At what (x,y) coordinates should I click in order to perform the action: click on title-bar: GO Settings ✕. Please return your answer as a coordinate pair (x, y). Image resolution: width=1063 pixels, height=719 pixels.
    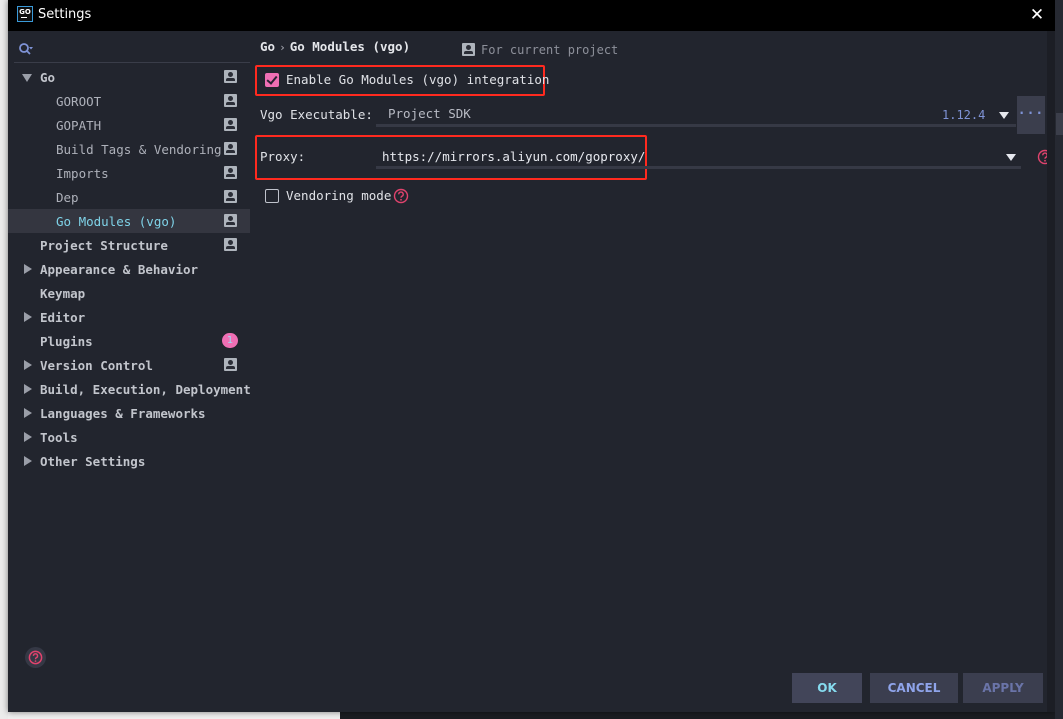
    Looking at the image, I should click on (531, 15).